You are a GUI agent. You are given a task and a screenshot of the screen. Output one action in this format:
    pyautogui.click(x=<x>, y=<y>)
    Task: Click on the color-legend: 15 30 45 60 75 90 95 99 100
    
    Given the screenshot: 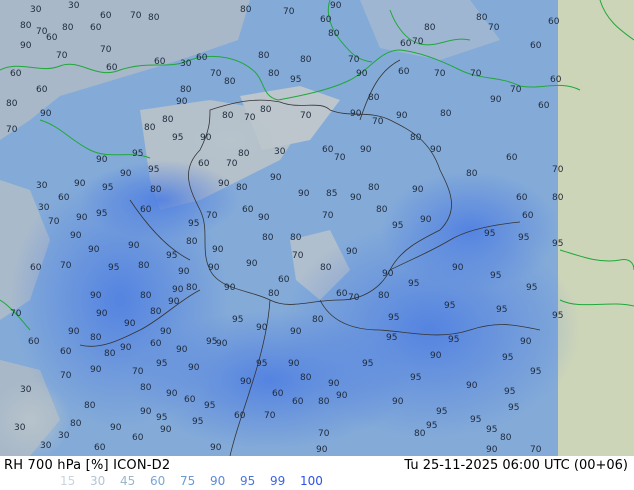 What is the action you would take?
    pyautogui.click(x=195, y=481)
    